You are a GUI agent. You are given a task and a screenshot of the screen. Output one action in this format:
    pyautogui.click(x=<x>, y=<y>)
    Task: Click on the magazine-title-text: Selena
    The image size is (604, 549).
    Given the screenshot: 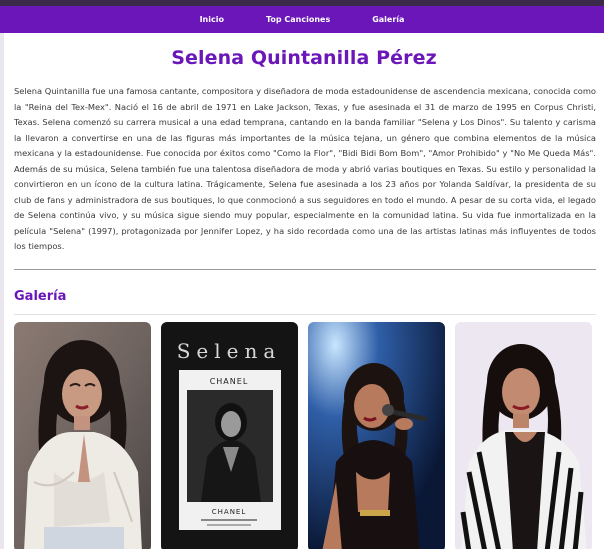 What is the action you would take?
    pyautogui.click(x=229, y=351)
    